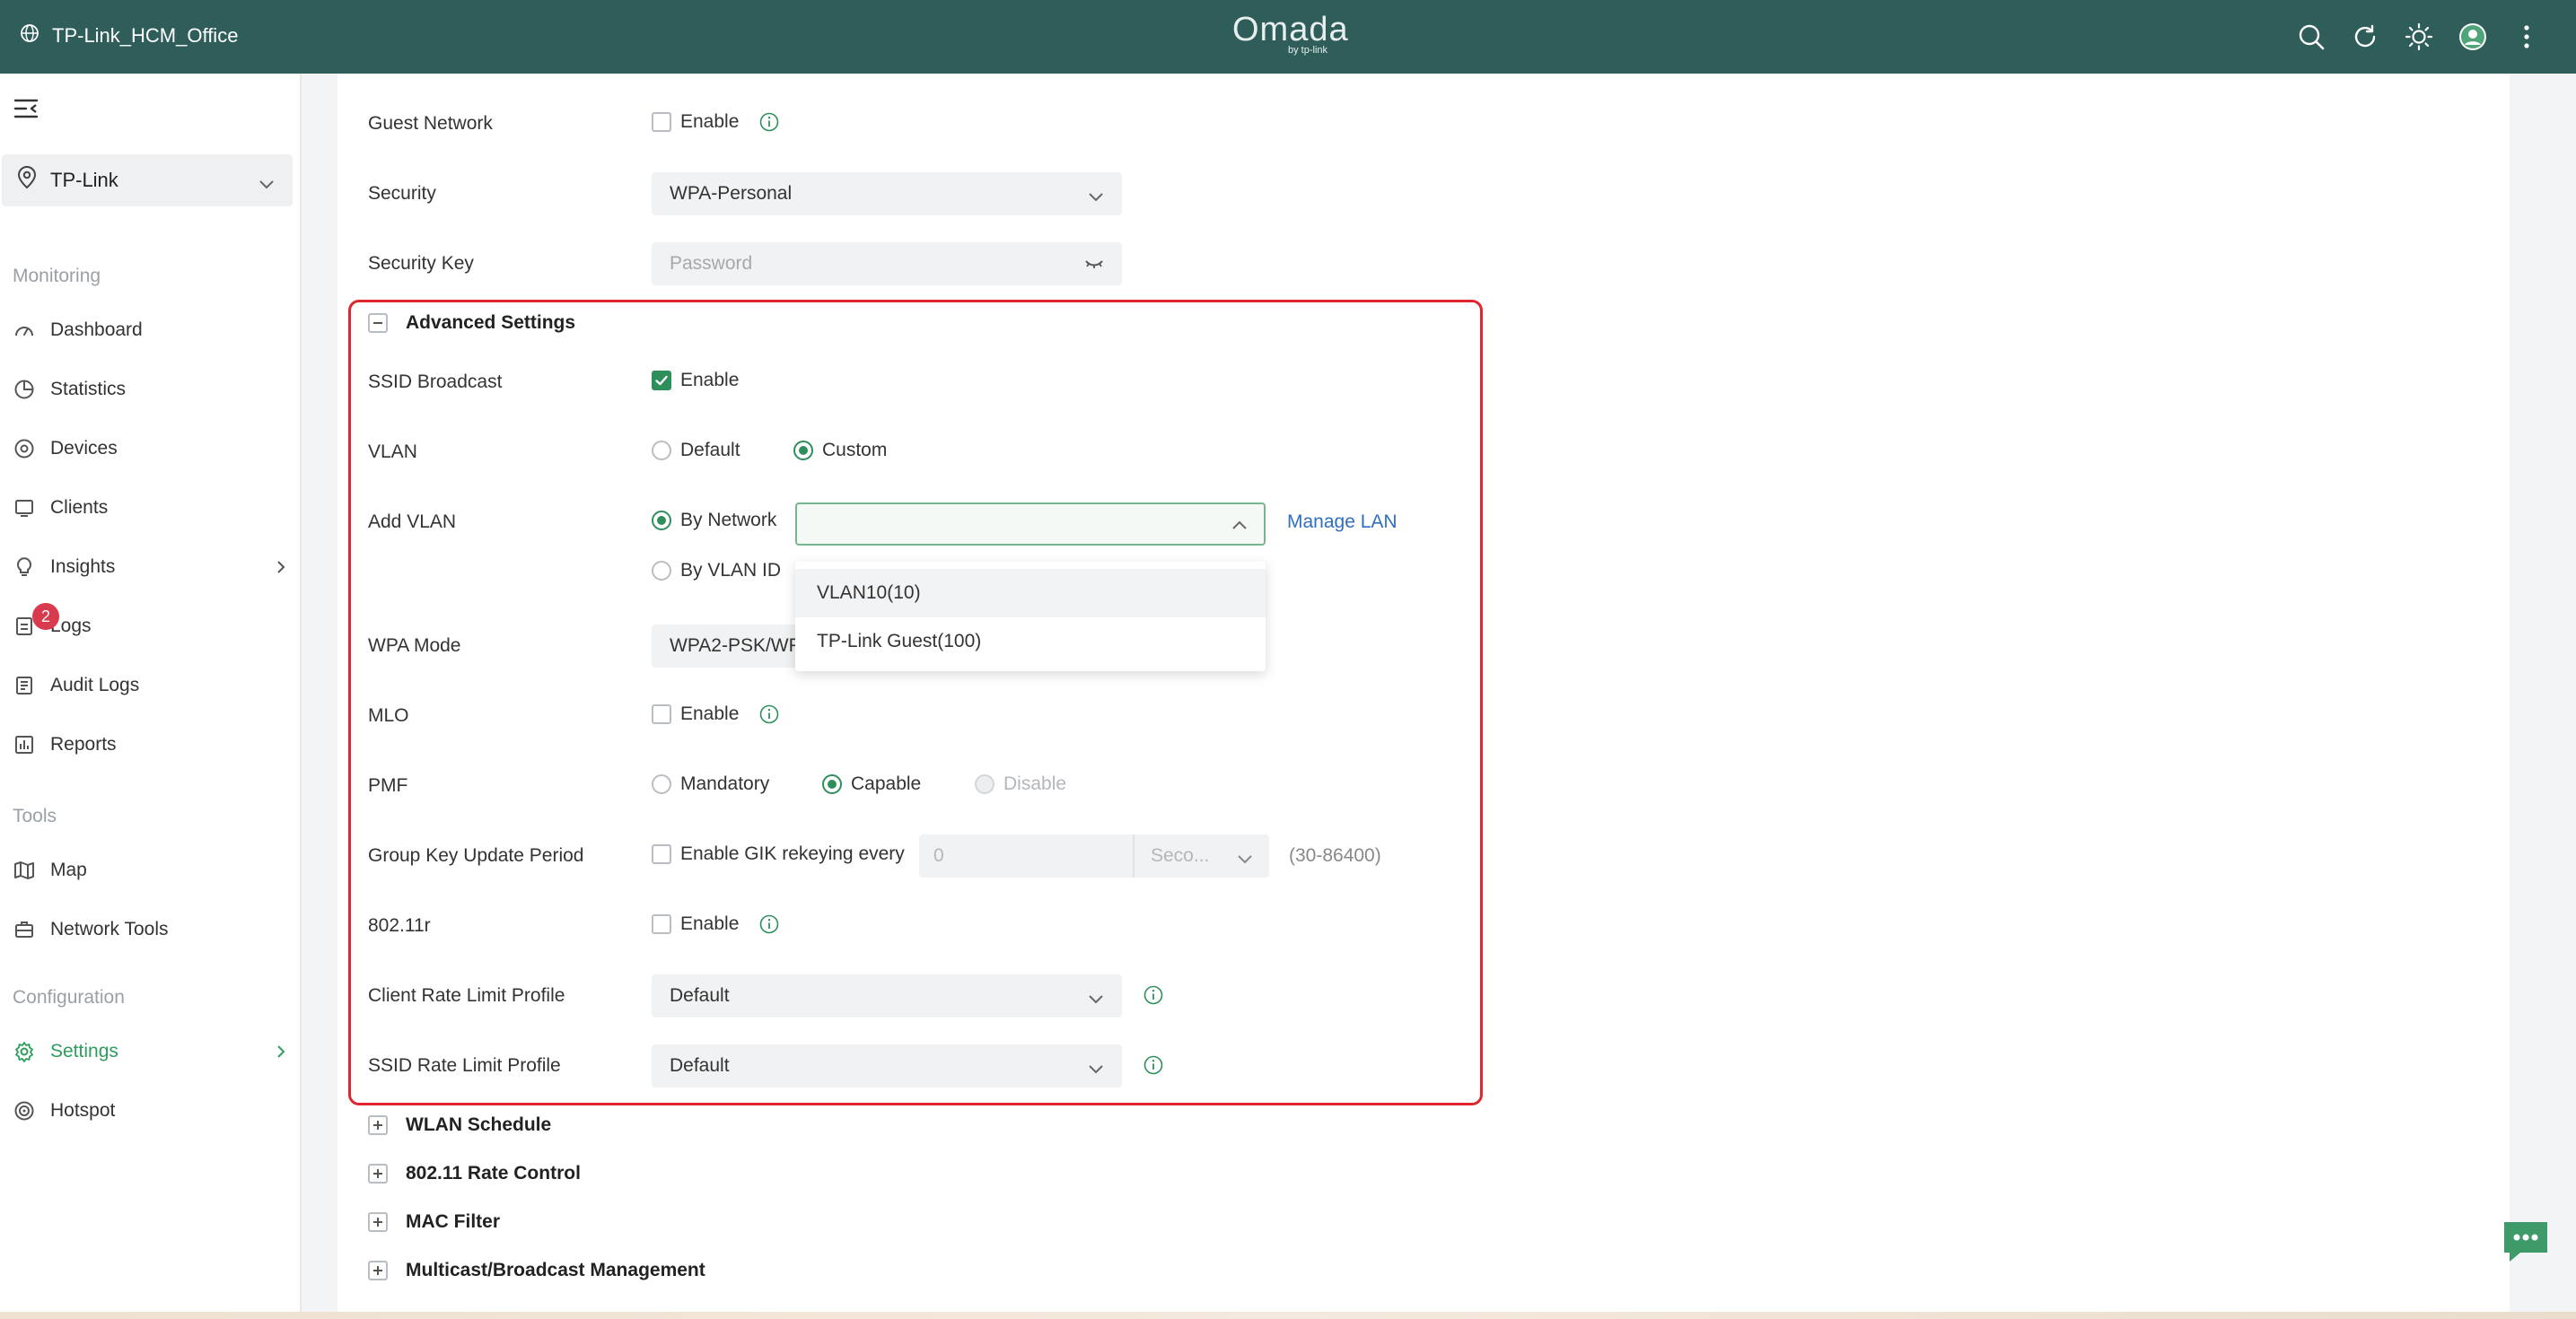  I want to click on sidebar-item-dashboard: Dashboard, so click(152, 330).